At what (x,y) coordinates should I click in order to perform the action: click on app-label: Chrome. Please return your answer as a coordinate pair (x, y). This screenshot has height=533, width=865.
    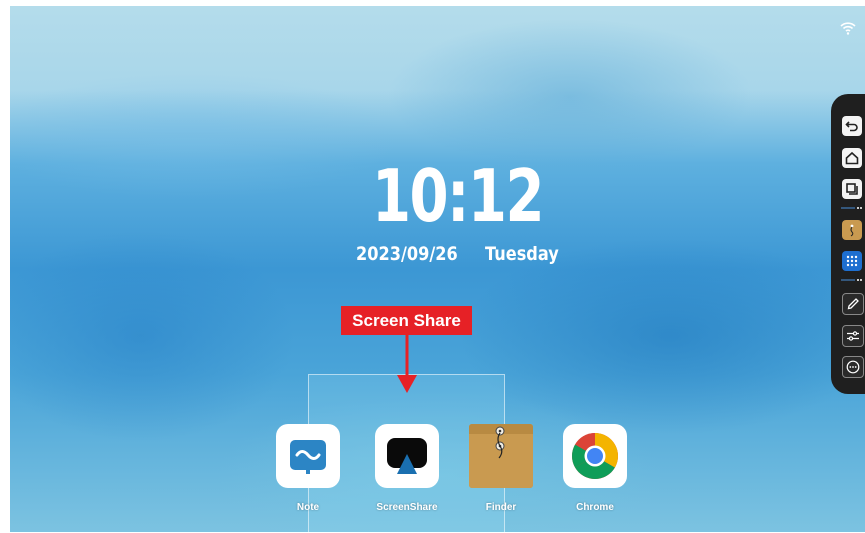
    Looking at the image, I should click on (595, 507).